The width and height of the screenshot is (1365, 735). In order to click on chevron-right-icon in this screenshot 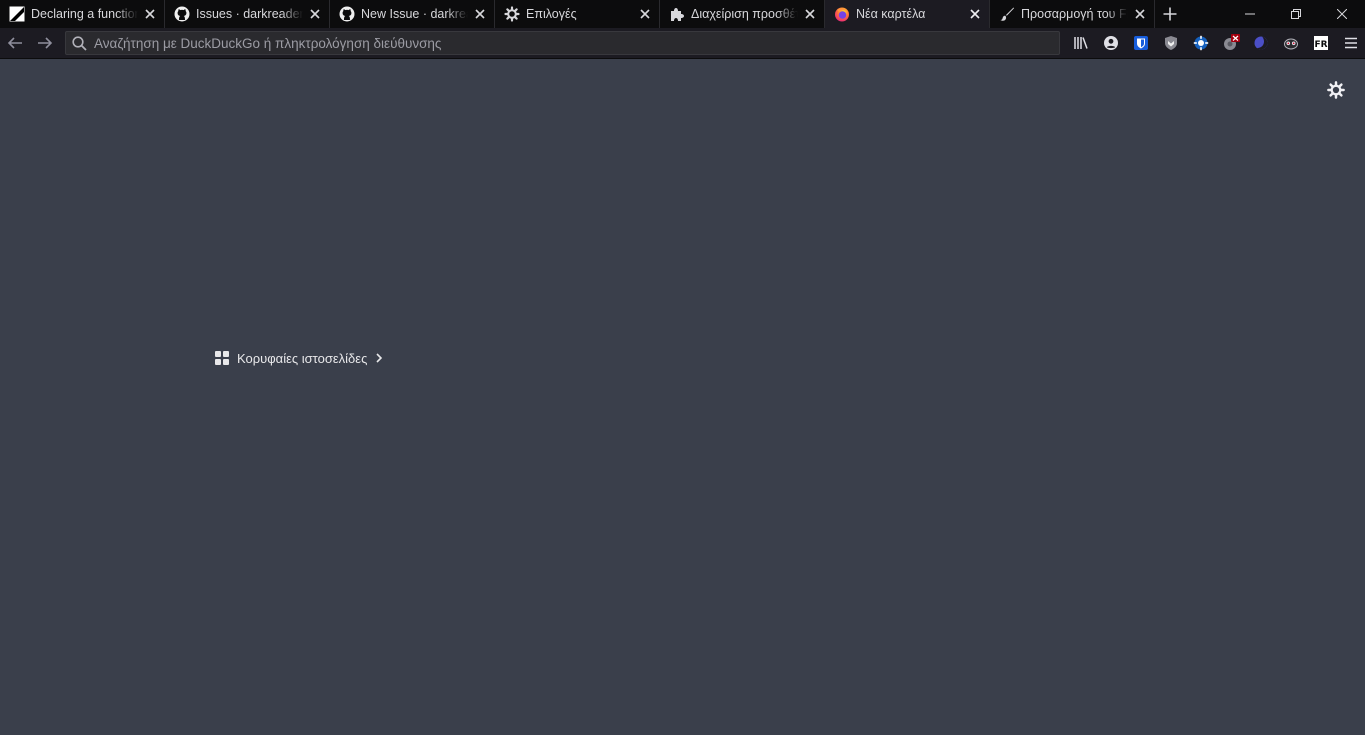, I will do `click(379, 358)`.